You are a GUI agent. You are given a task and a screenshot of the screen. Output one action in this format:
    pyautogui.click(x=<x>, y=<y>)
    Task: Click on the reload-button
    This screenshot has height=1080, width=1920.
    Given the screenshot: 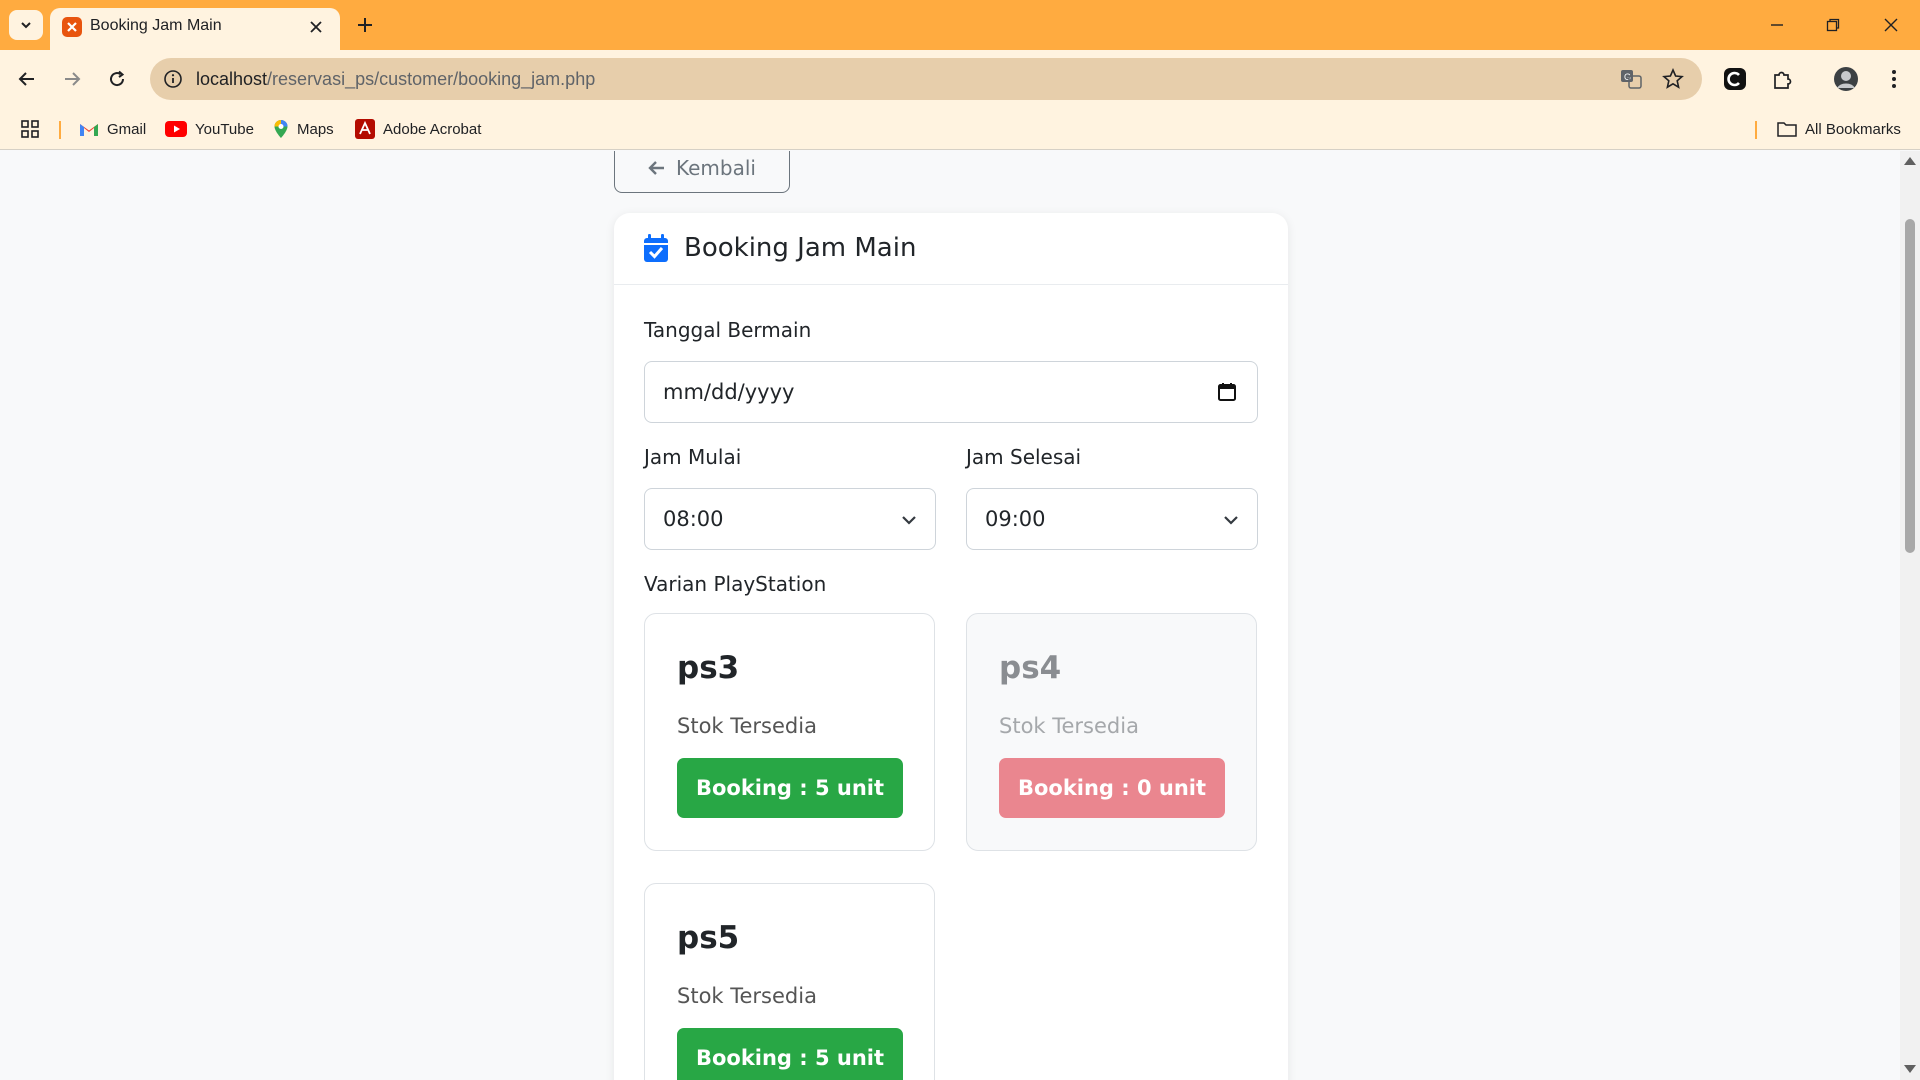 What is the action you would take?
    pyautogui.click(x=117, y=79)
    